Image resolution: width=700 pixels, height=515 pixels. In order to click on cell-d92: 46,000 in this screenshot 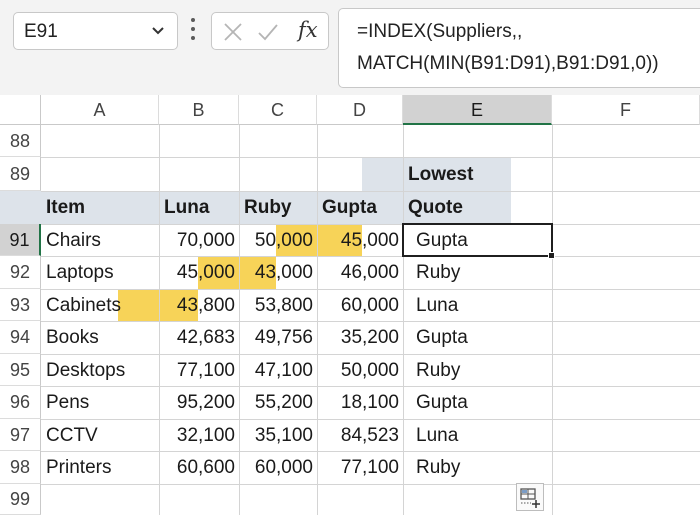, I will do `click(360, 272)`.